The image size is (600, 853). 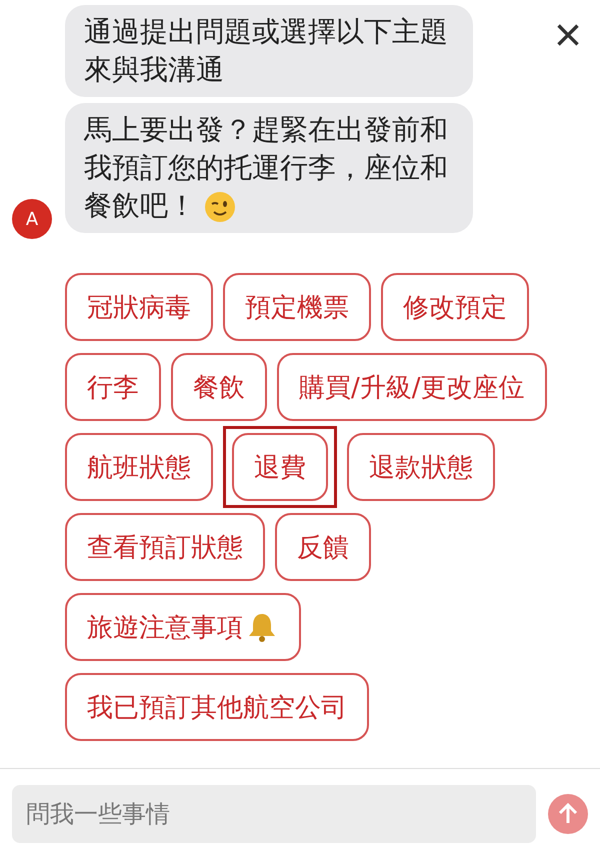 What do you see at coordinates (165, 547) in the screenshot?
I see `quick-reply-button: 查看預訂狀態` at bounding box center [165, 547].